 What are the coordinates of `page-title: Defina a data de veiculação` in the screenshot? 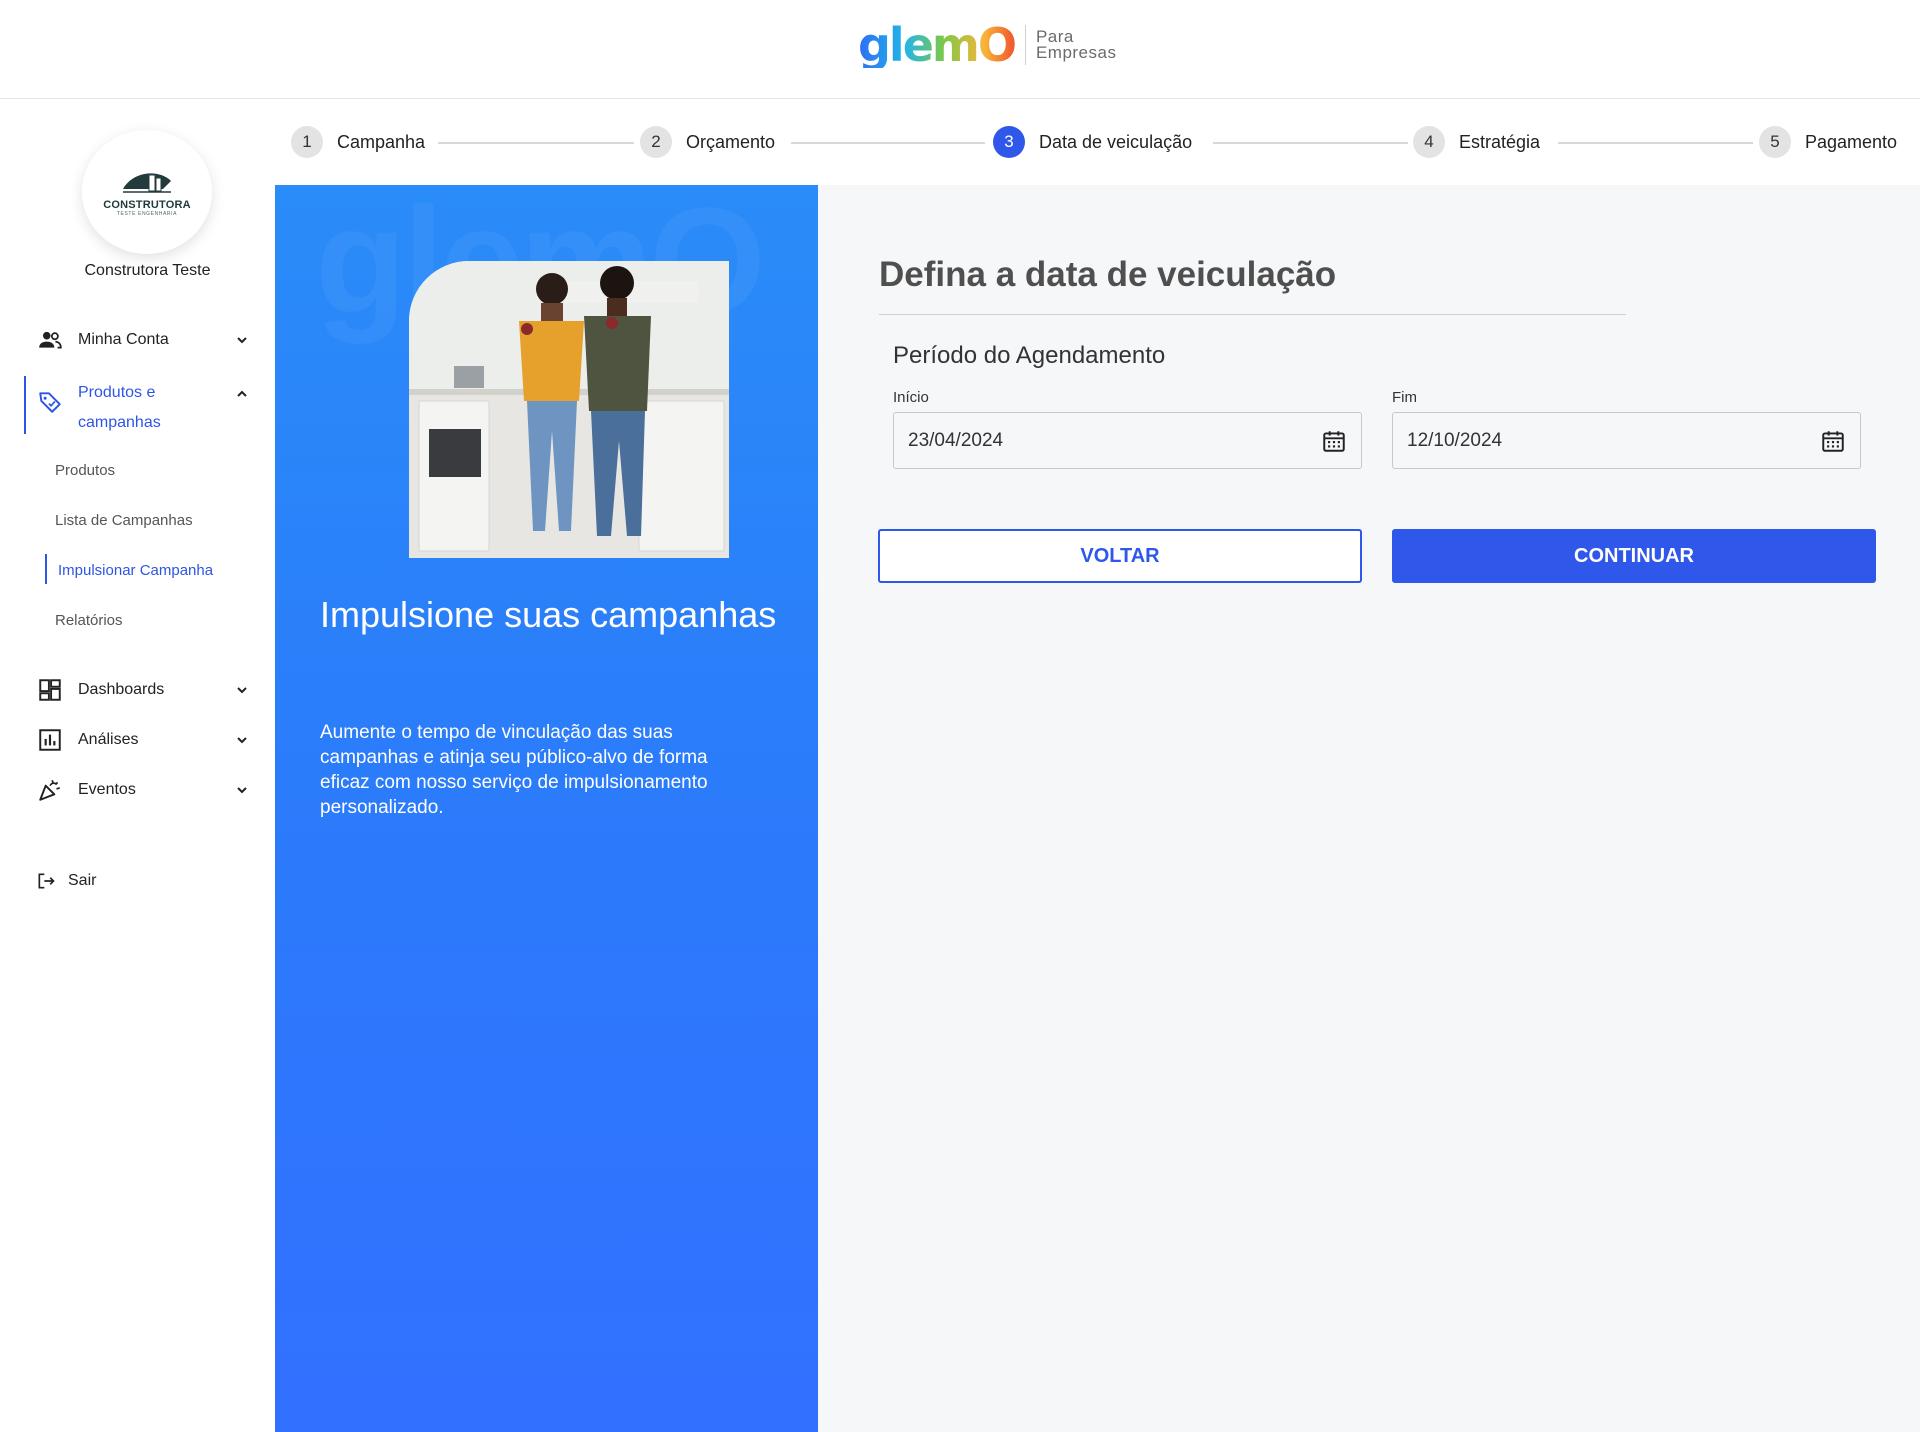 It's located at (1108, 274).